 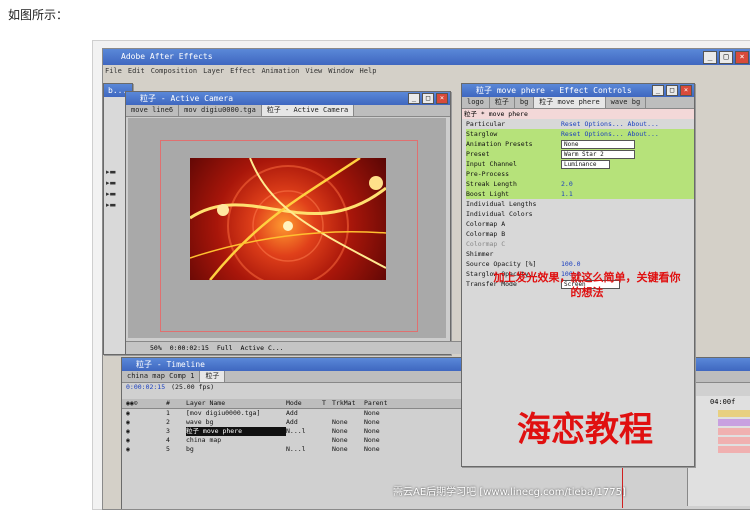 I want to click on tab-active-camera: 粒子 - Active Camera, so click(x=308, y=110).